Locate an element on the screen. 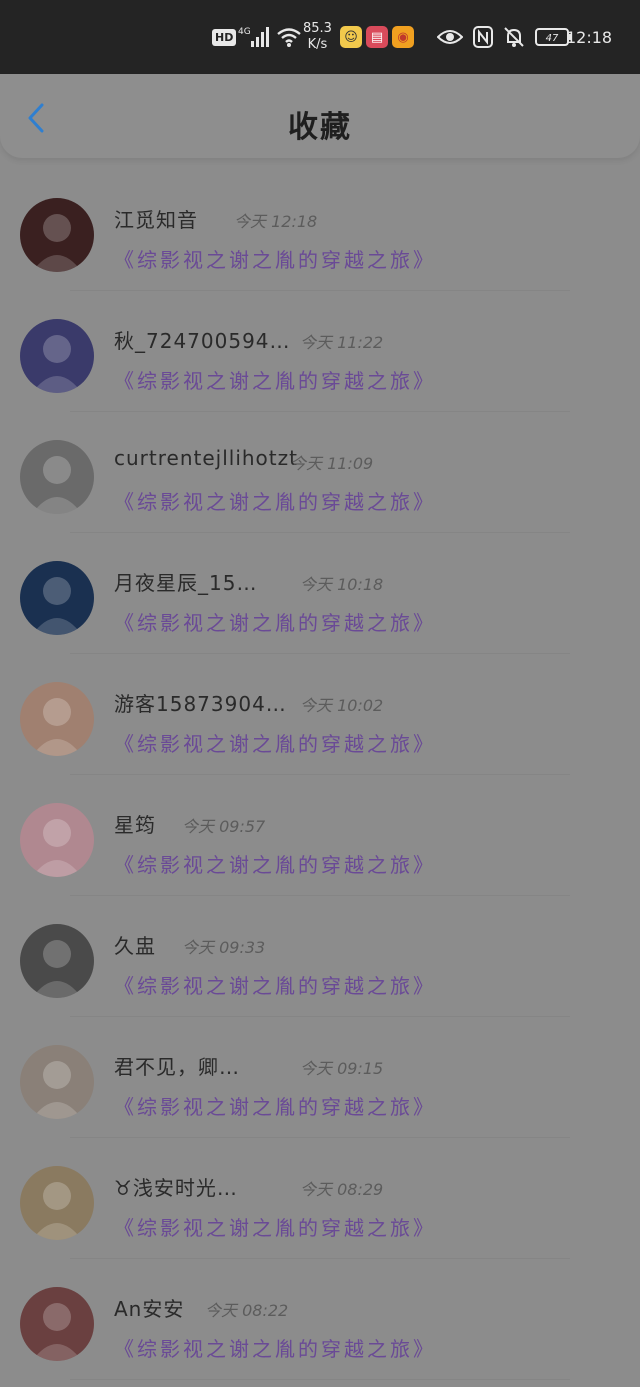  book-app-icon: ▤ is located at coordinates (377, 37).